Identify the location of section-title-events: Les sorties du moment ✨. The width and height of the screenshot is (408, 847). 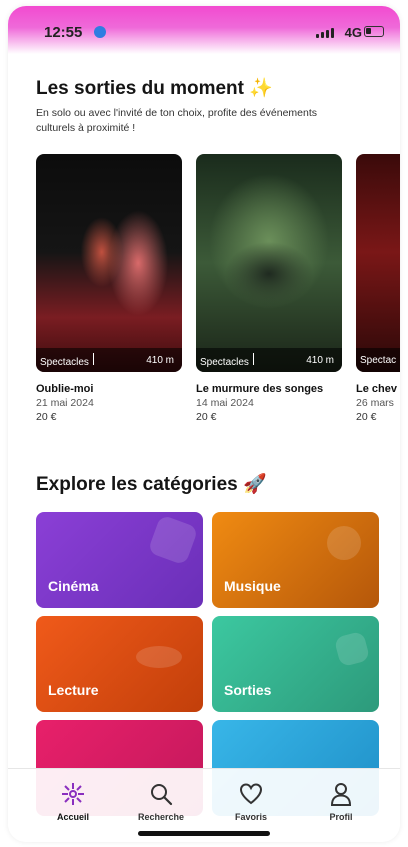
(154, 88).